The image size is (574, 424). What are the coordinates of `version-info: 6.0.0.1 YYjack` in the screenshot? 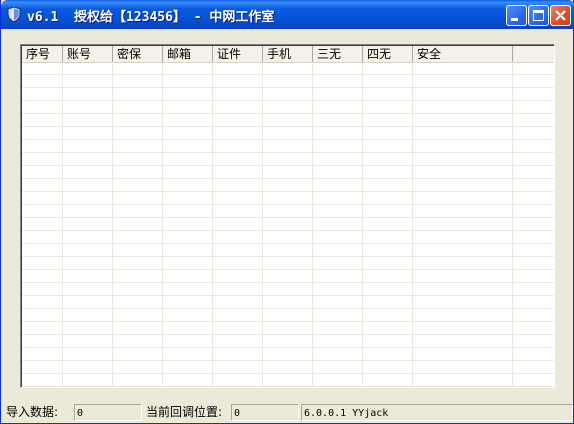 It's located at (437, 412).